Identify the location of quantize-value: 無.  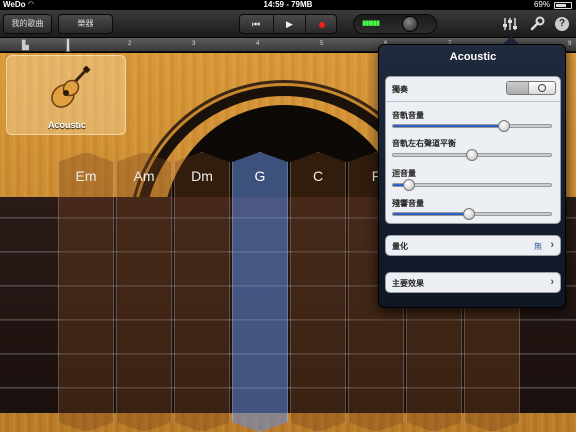
(538, 246).